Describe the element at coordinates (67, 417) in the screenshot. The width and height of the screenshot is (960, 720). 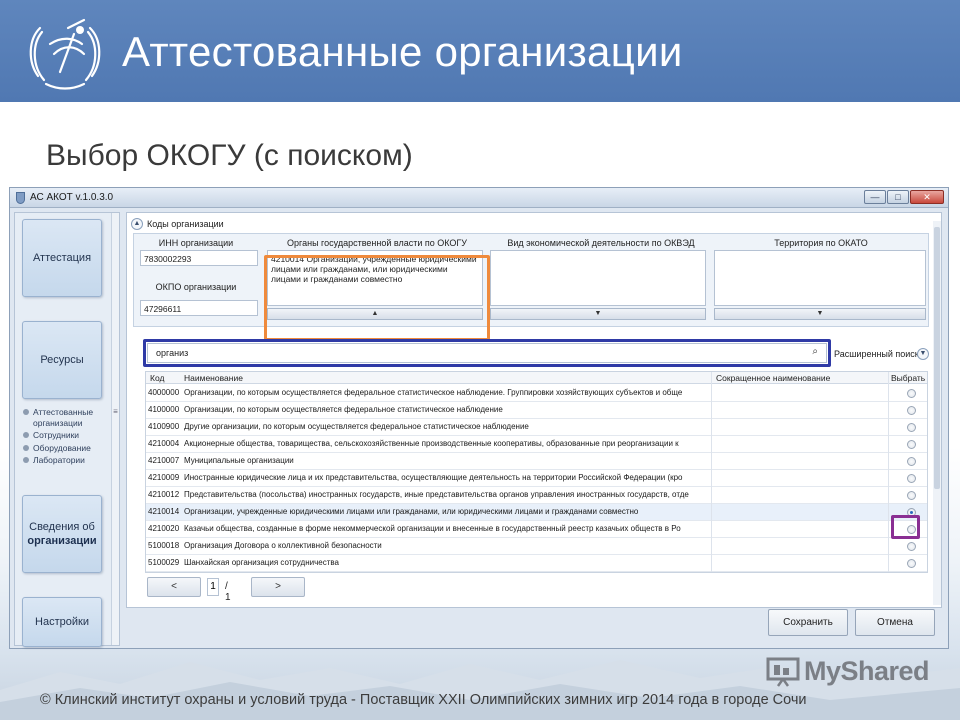
I see `submenu-item-certified-orgs: Аттестованные организации` at that location.